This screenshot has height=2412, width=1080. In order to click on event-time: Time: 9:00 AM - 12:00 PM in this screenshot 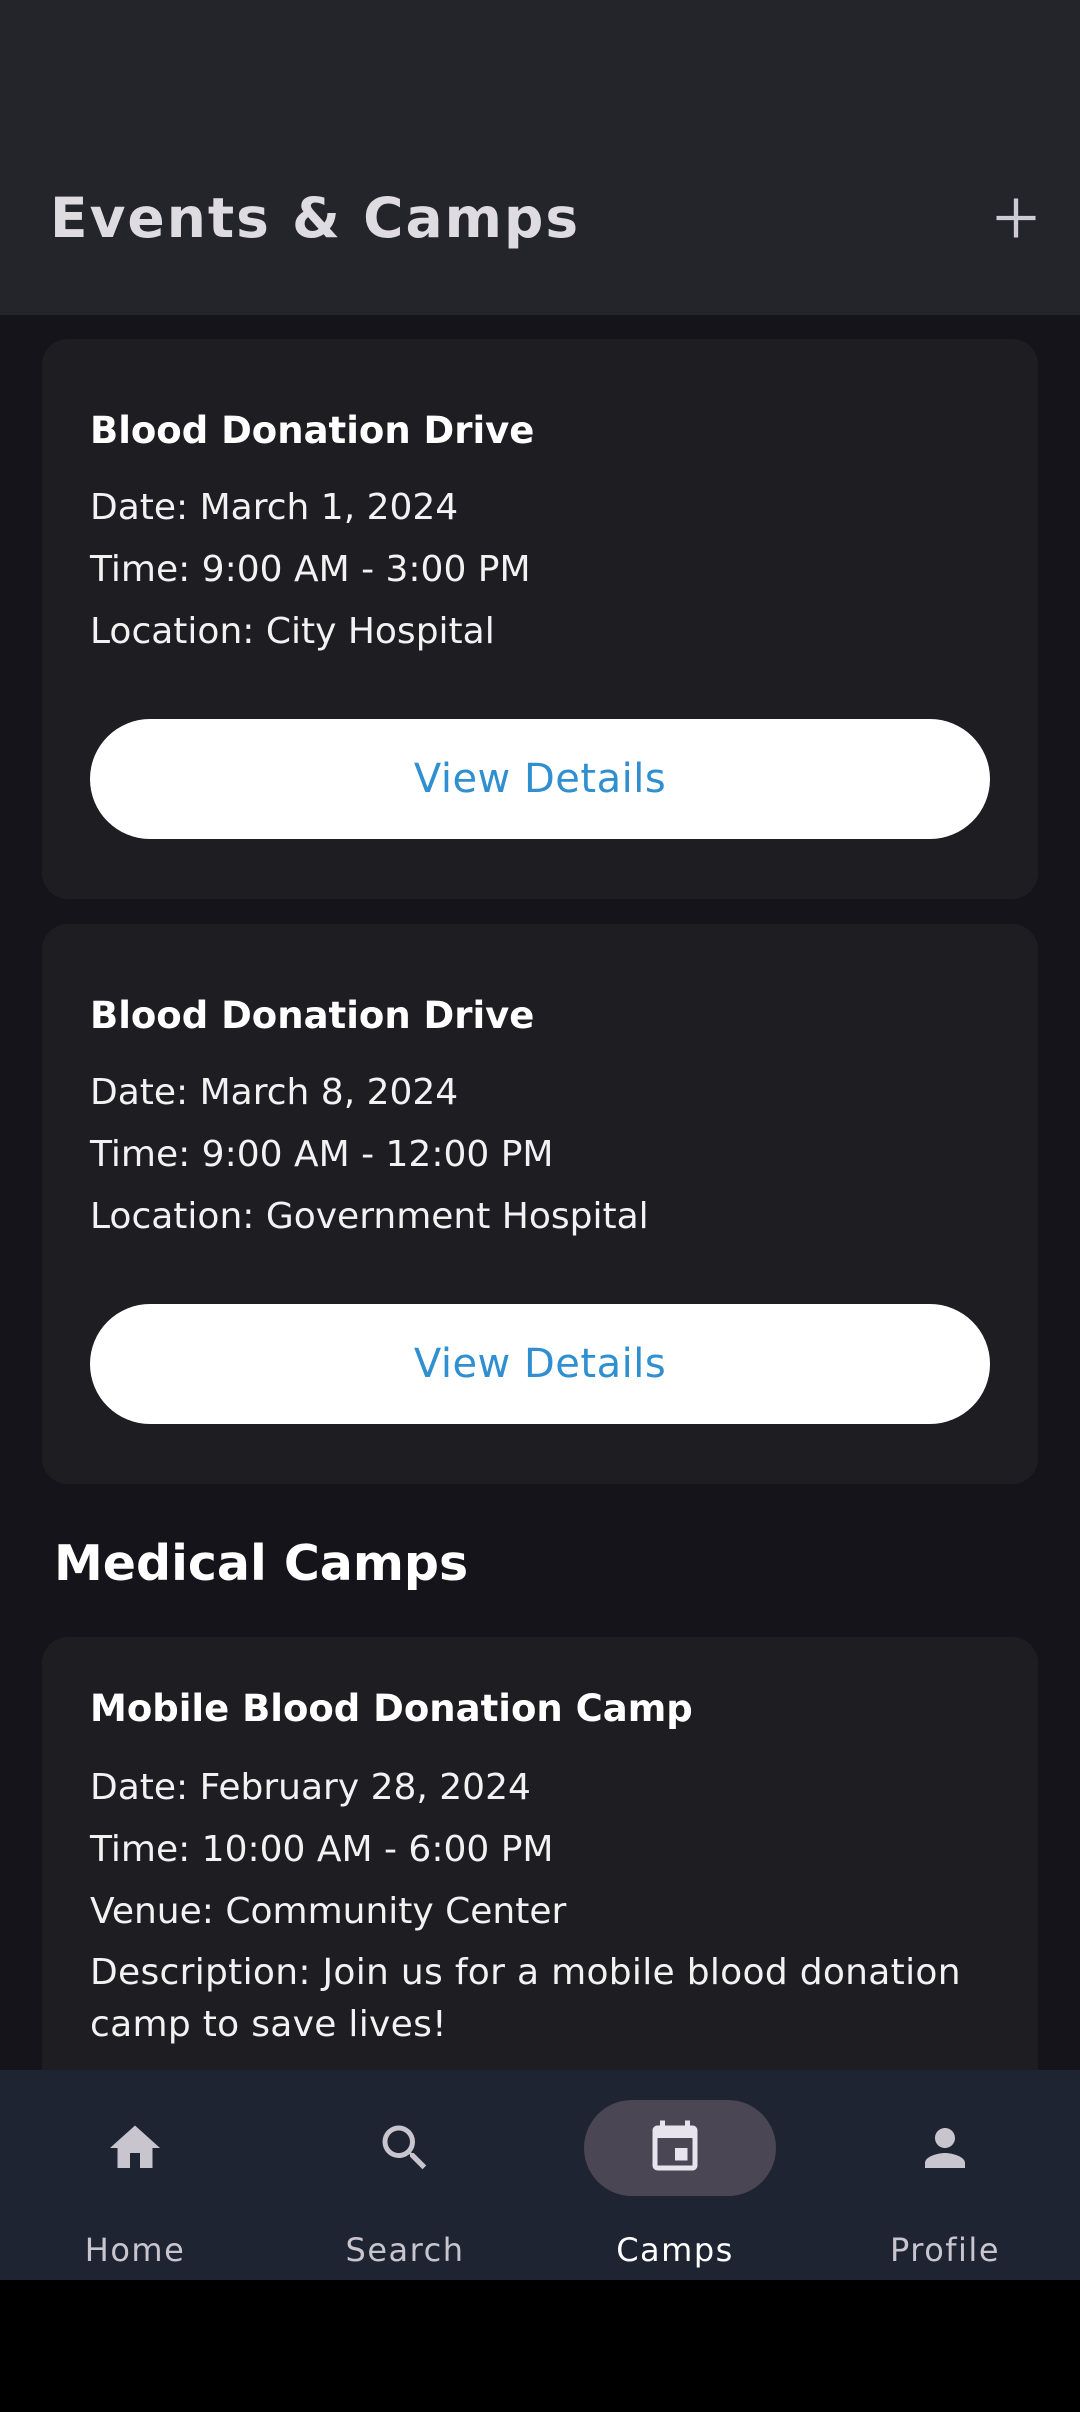, I will do `click(322, 1154)`.